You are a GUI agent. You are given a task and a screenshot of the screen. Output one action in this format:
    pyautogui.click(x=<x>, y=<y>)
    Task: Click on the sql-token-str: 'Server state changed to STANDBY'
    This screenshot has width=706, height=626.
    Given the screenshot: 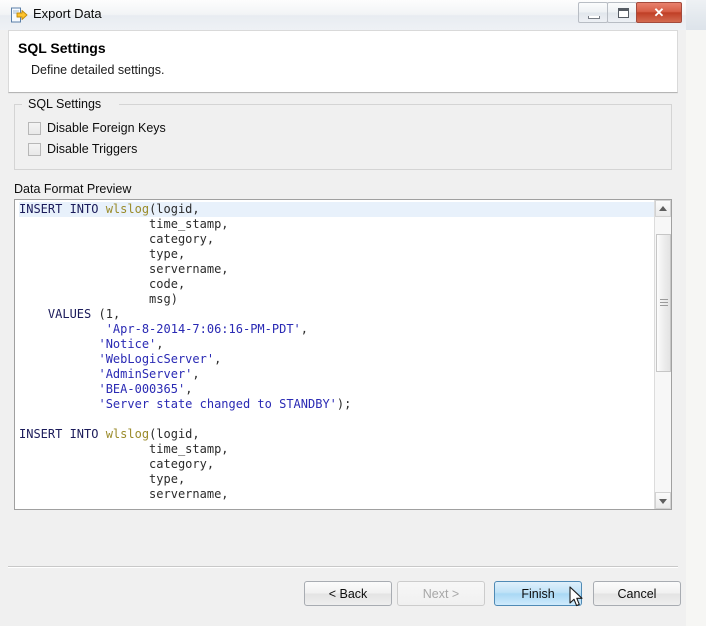 What is the action you would take?
    pyautogui.click(x=217, y=404)
    